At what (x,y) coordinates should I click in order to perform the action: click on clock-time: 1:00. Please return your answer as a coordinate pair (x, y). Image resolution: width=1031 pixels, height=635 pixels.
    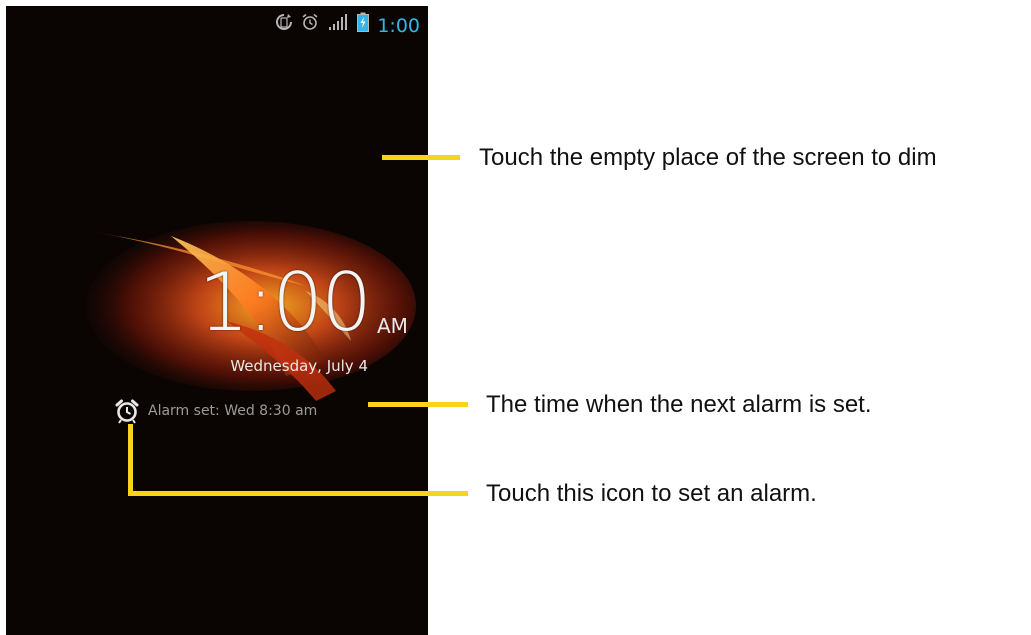
    Looking at the image, I should click on (285, 302).